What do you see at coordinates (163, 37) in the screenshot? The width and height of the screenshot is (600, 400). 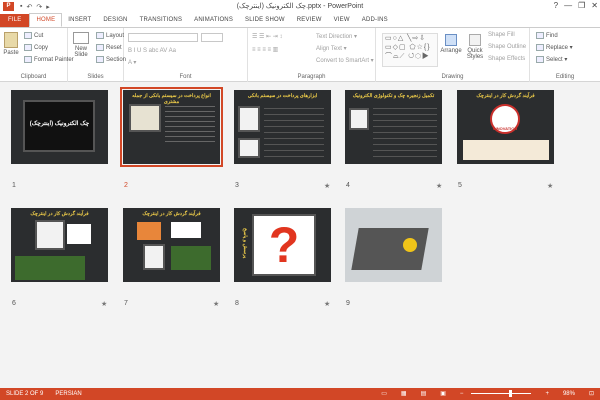 I see `font-name-field` at bounding box center [163, 37].